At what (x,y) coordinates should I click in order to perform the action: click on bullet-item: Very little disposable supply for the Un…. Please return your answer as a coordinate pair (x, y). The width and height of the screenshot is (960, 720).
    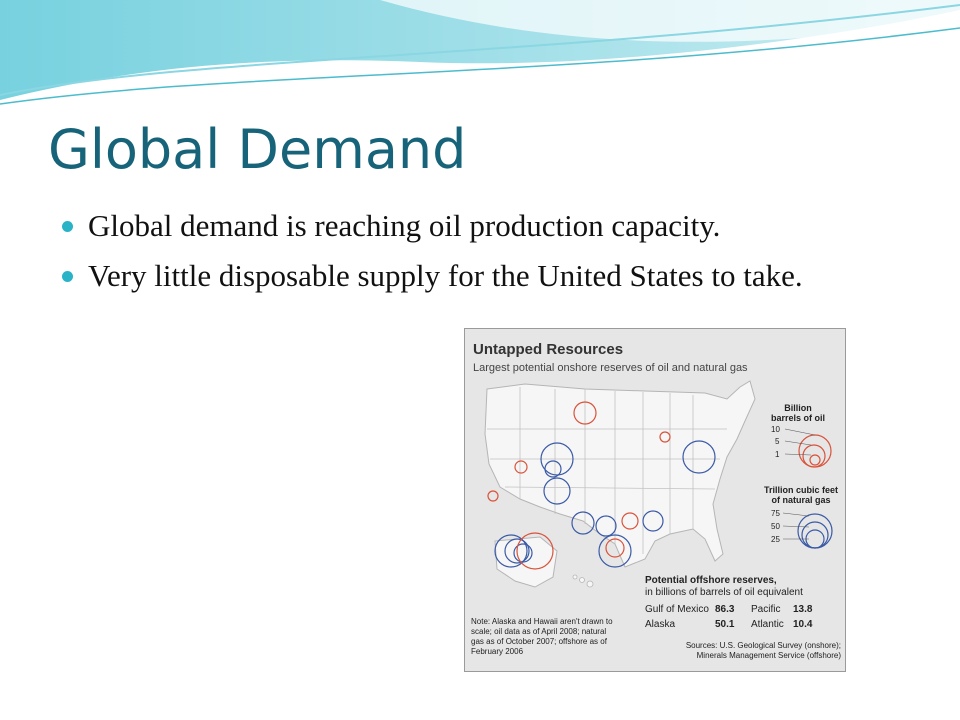
    Looking at the image, I should click on (480, 276).